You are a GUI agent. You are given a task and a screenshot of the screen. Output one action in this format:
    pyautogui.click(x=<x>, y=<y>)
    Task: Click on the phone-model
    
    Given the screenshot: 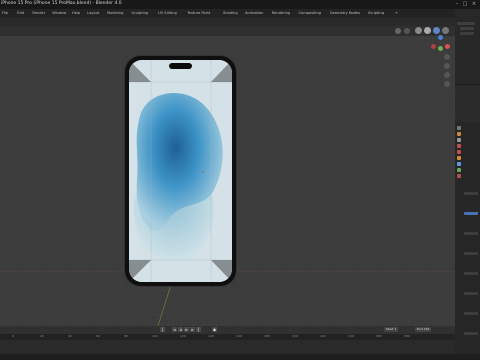 What is the action you would take?
    pyautogui.click(x=180, y=171)
    